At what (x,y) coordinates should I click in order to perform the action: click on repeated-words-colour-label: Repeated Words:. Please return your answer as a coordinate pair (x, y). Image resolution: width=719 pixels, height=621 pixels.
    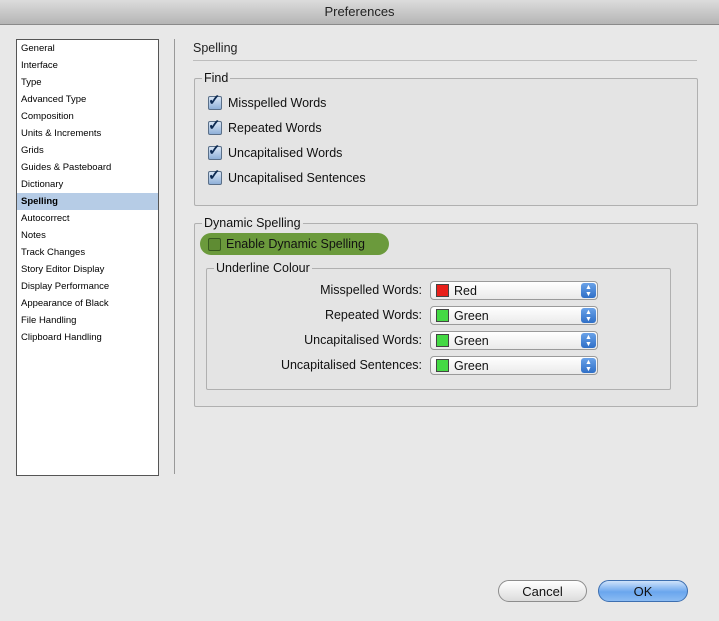
    Looking at the image, I should click on (373, 315).